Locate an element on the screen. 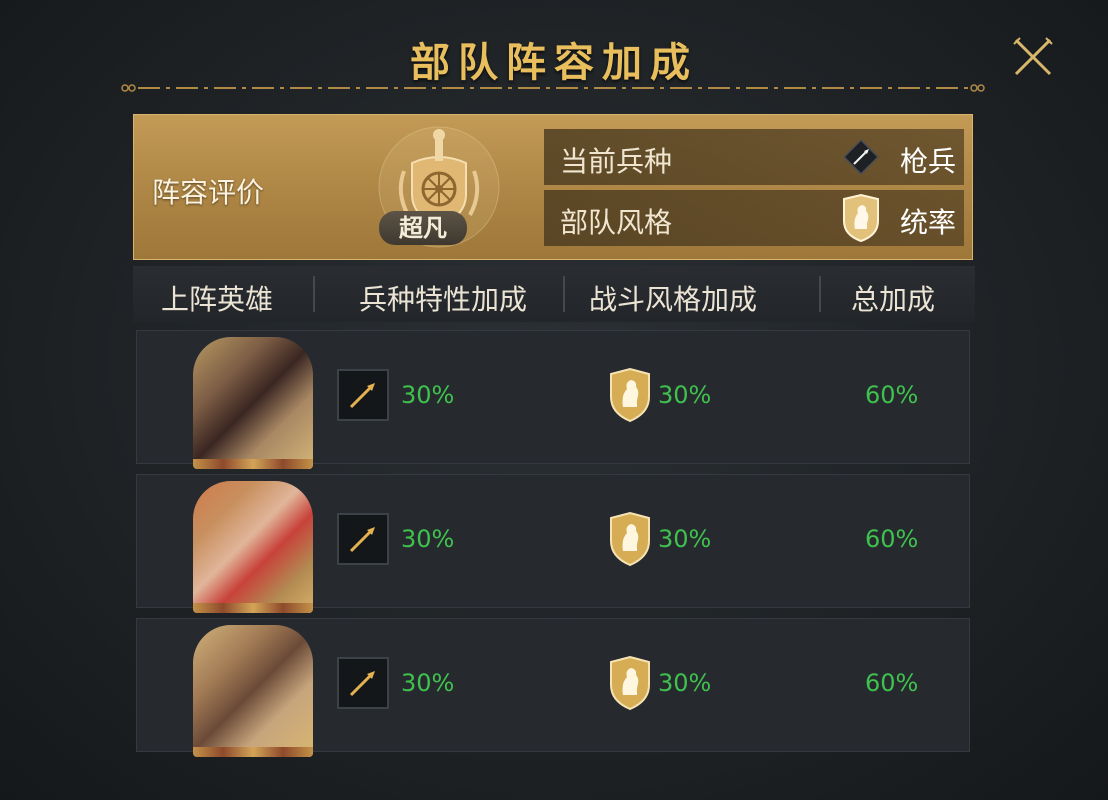 This screenshot has height=800, width=1108. column-header-total-bonus: 总加成 is located at coordinates (892, 299).